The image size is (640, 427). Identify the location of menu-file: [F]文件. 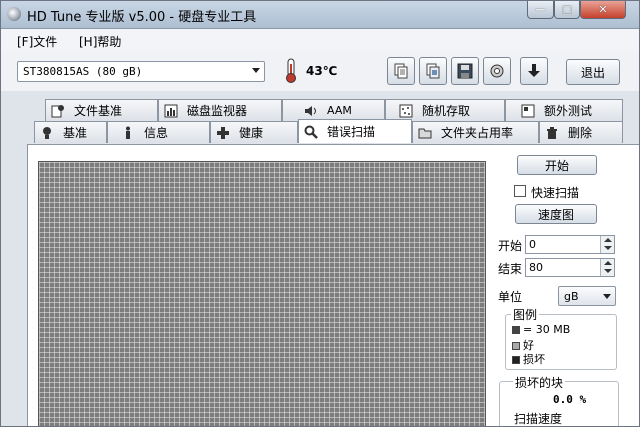
(37, 41).